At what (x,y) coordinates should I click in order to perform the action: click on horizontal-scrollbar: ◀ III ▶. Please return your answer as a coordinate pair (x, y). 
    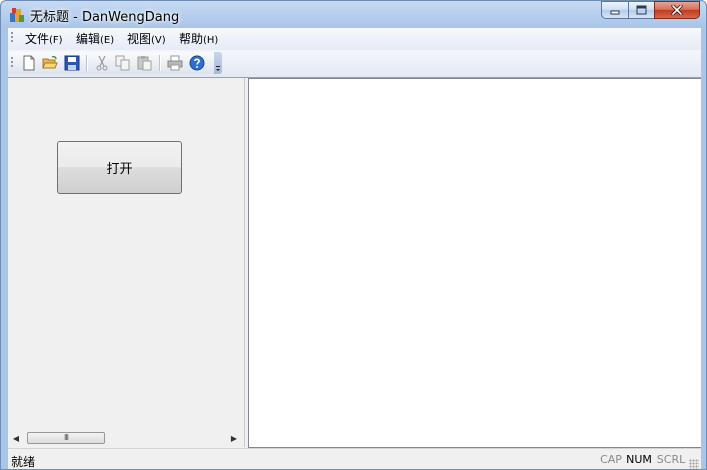
    Looking at the image, I should click on (126, 438).